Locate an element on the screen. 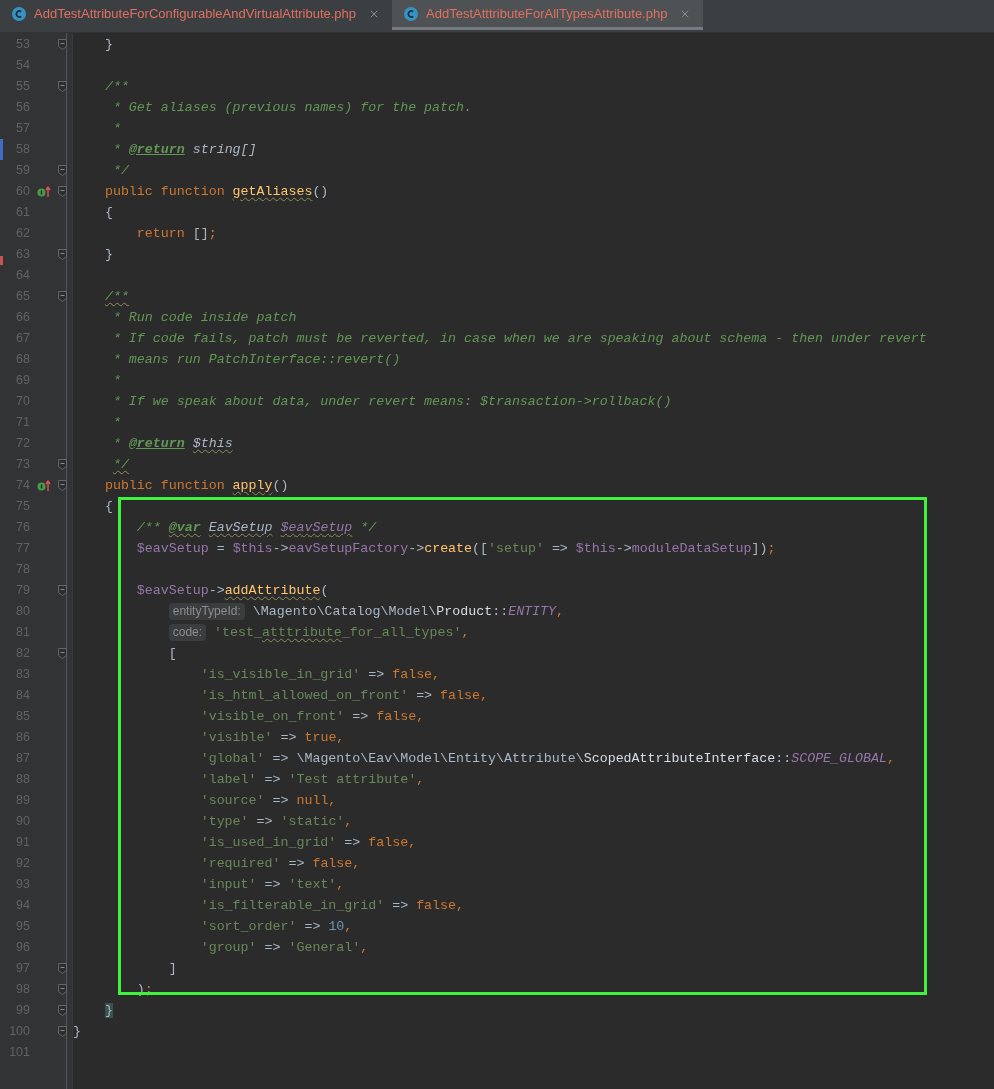  code-line: 'sort_order' => 10, is located at coordinates (276, 926).